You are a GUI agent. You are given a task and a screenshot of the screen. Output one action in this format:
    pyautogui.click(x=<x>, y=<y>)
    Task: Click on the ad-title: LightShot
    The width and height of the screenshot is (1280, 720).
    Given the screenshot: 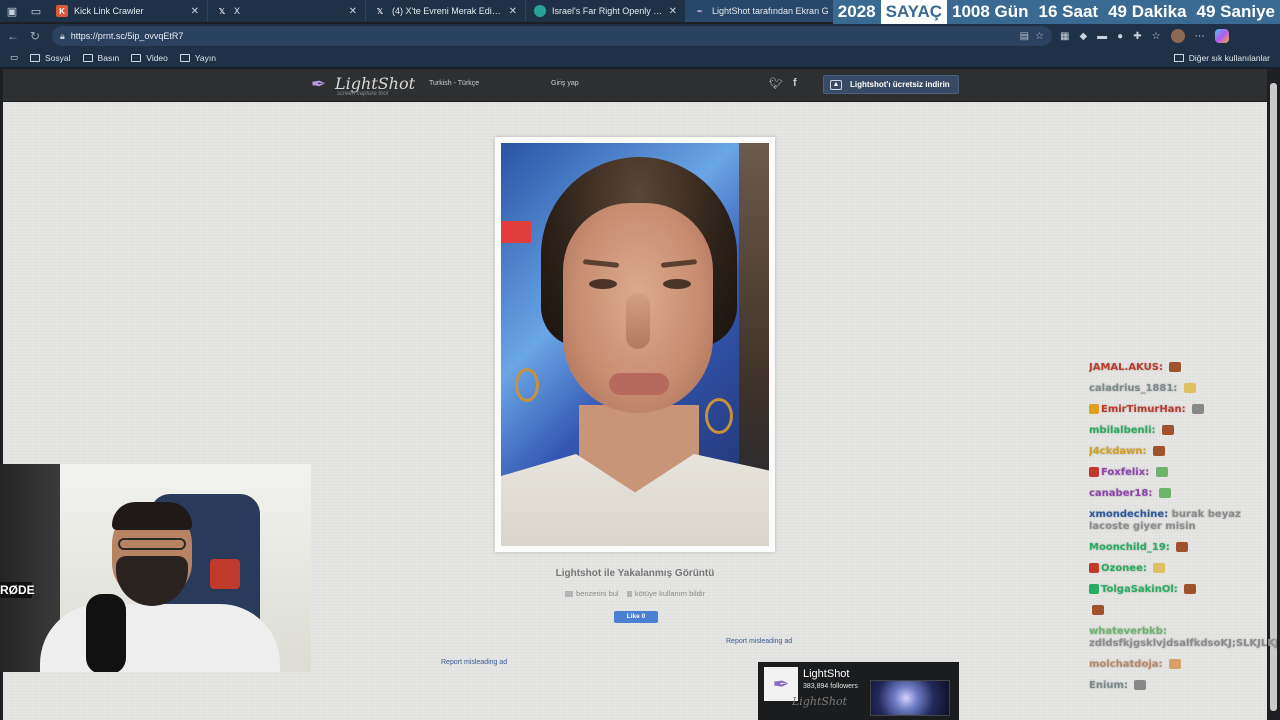 What is the action you would take?
    pyautogui.click(x=826, y=674)
    